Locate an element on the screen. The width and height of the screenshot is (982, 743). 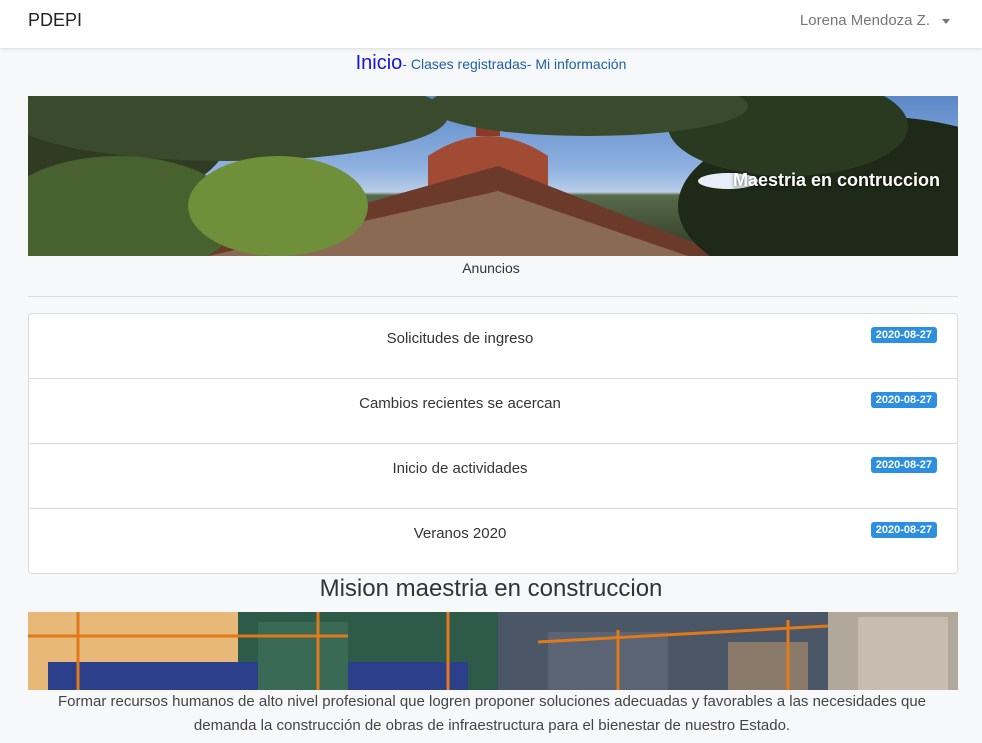
list-item: Cambios recientes se acercan 2020-08-27 is located at coordinates (493, 411).